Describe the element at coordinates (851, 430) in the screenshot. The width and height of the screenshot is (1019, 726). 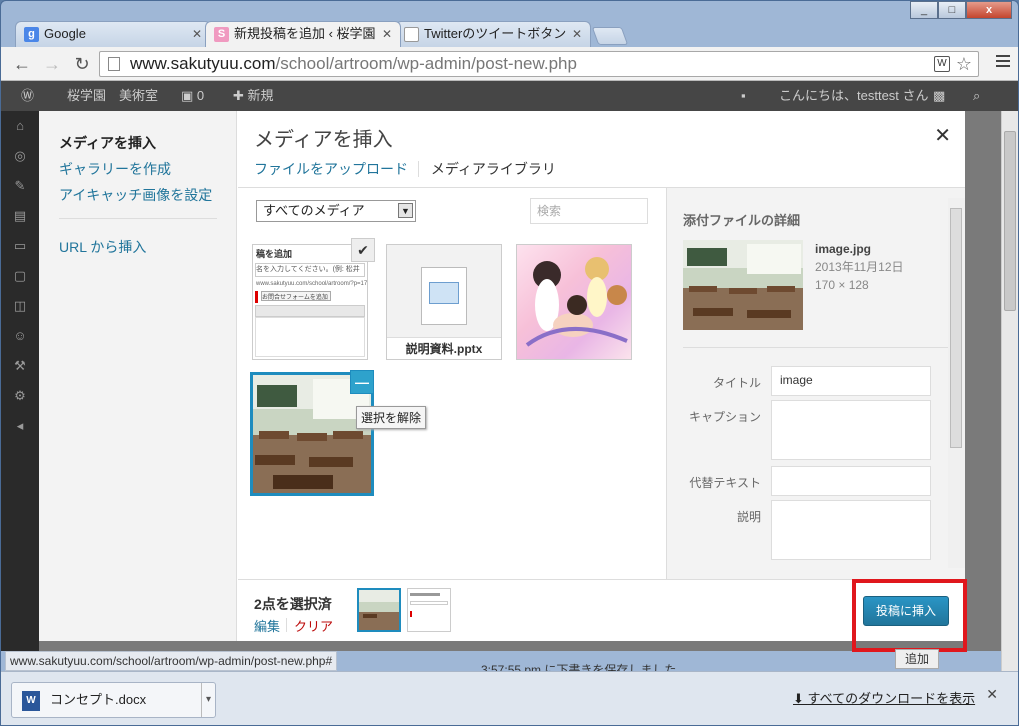
I see `caption-textarea` at that location.